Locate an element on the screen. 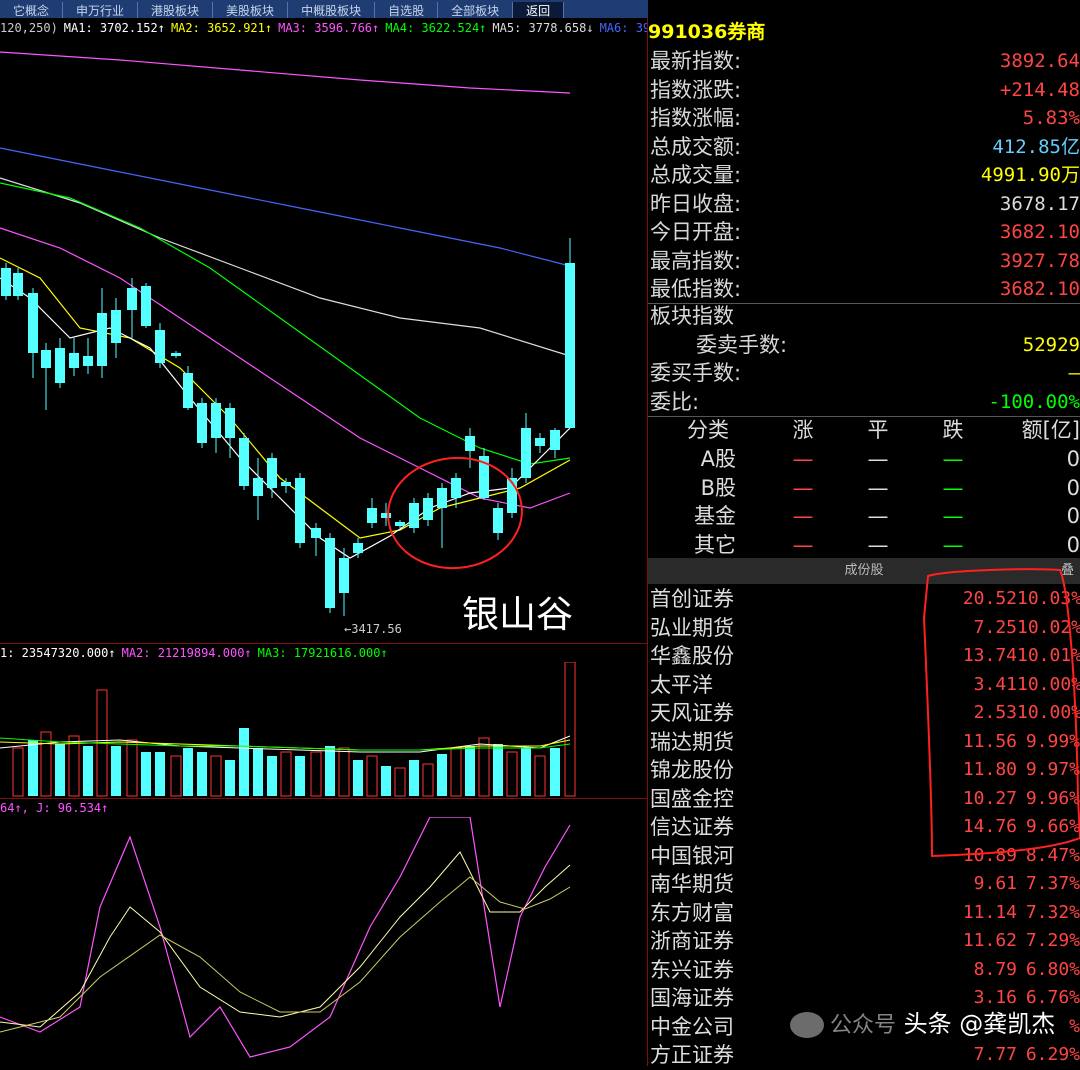  grid-cell: A股 is located at coordinates (718, 459).